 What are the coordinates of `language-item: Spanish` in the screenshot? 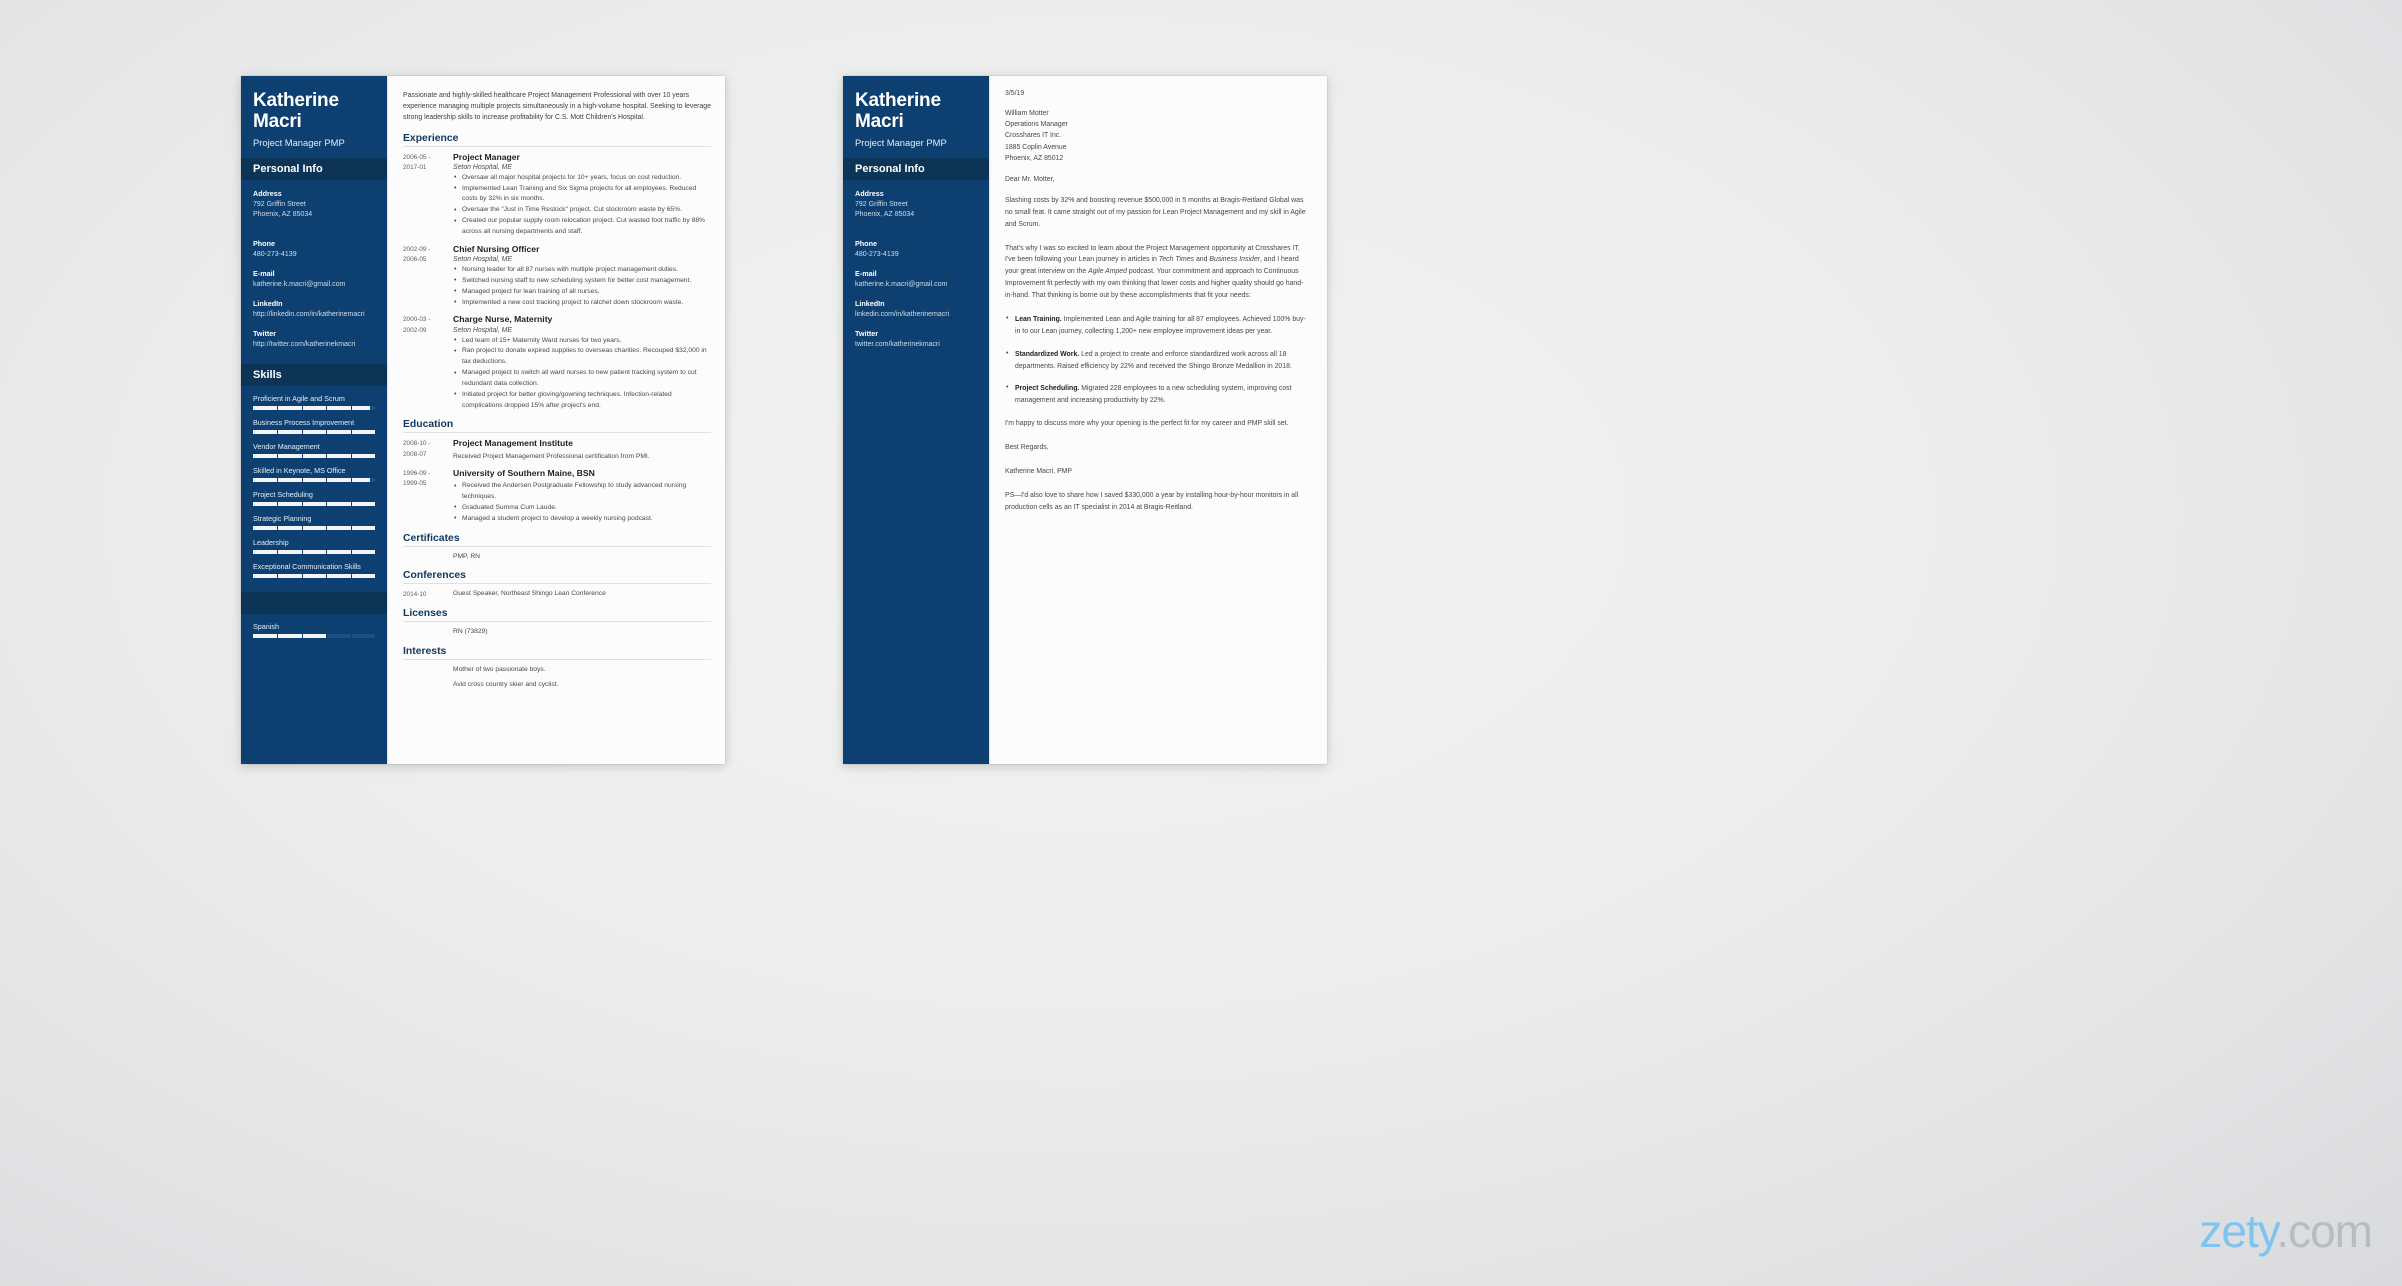 It's located at (314, 630).